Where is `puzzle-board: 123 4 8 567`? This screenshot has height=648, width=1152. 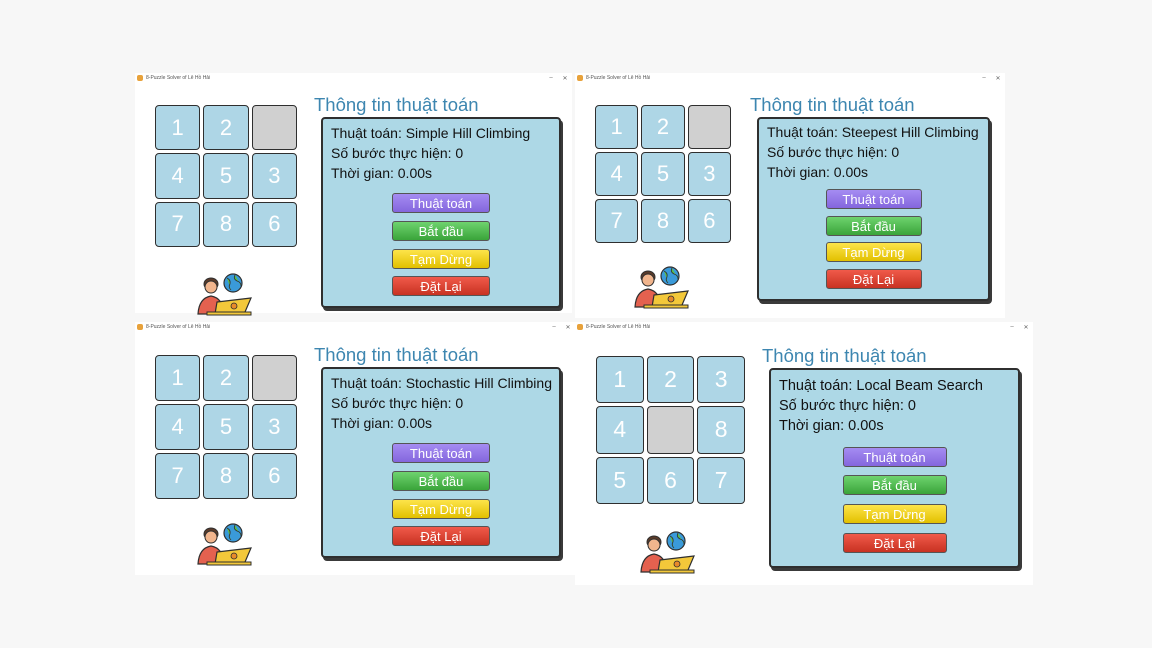 puzzle-board: 123 4 8 567 is located at coordinates (670, 430).